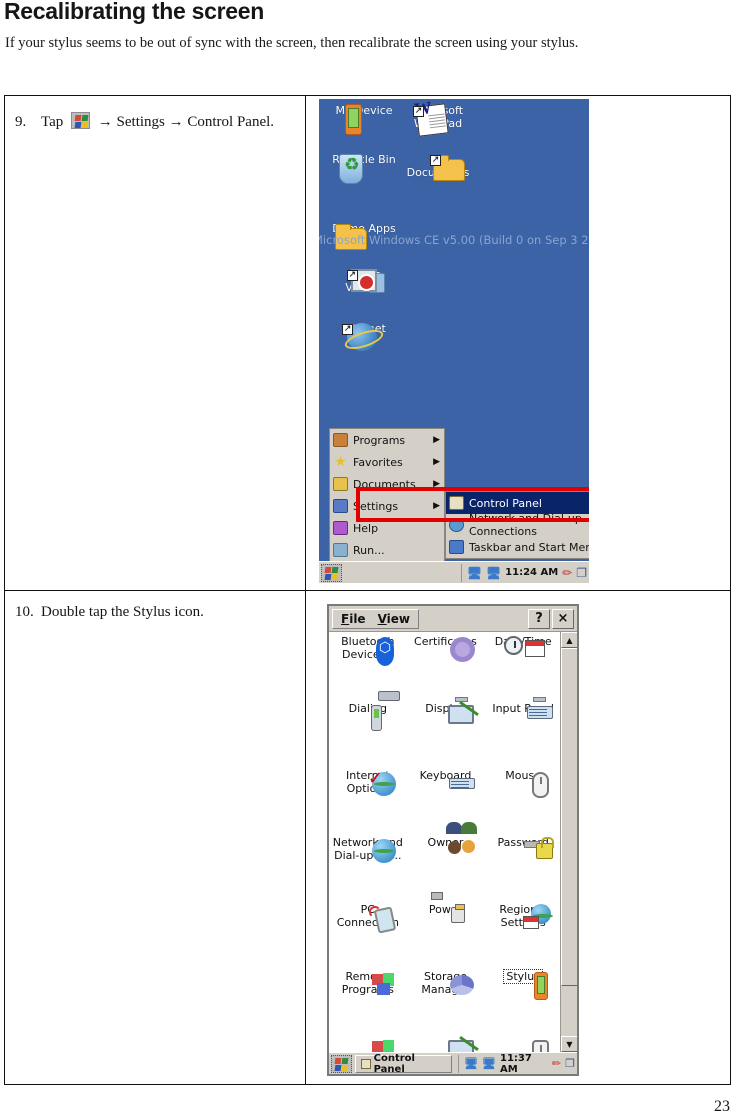  What do you see at coordinates (186, 122) in the screenshot?
I see `step-9-text-after: → Settings → Control Panel.` at bounding box center [186, 122].